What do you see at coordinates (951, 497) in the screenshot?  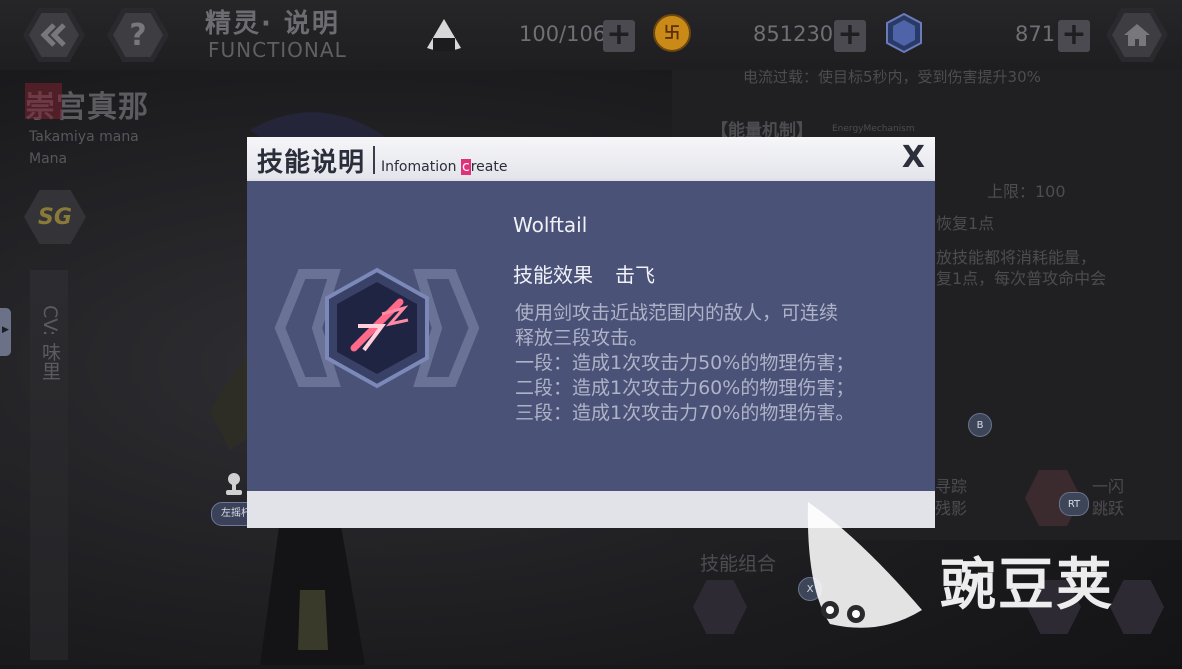 I see `dodge-skill-label: 寻踪 残影` at bounding box center [951, 497].